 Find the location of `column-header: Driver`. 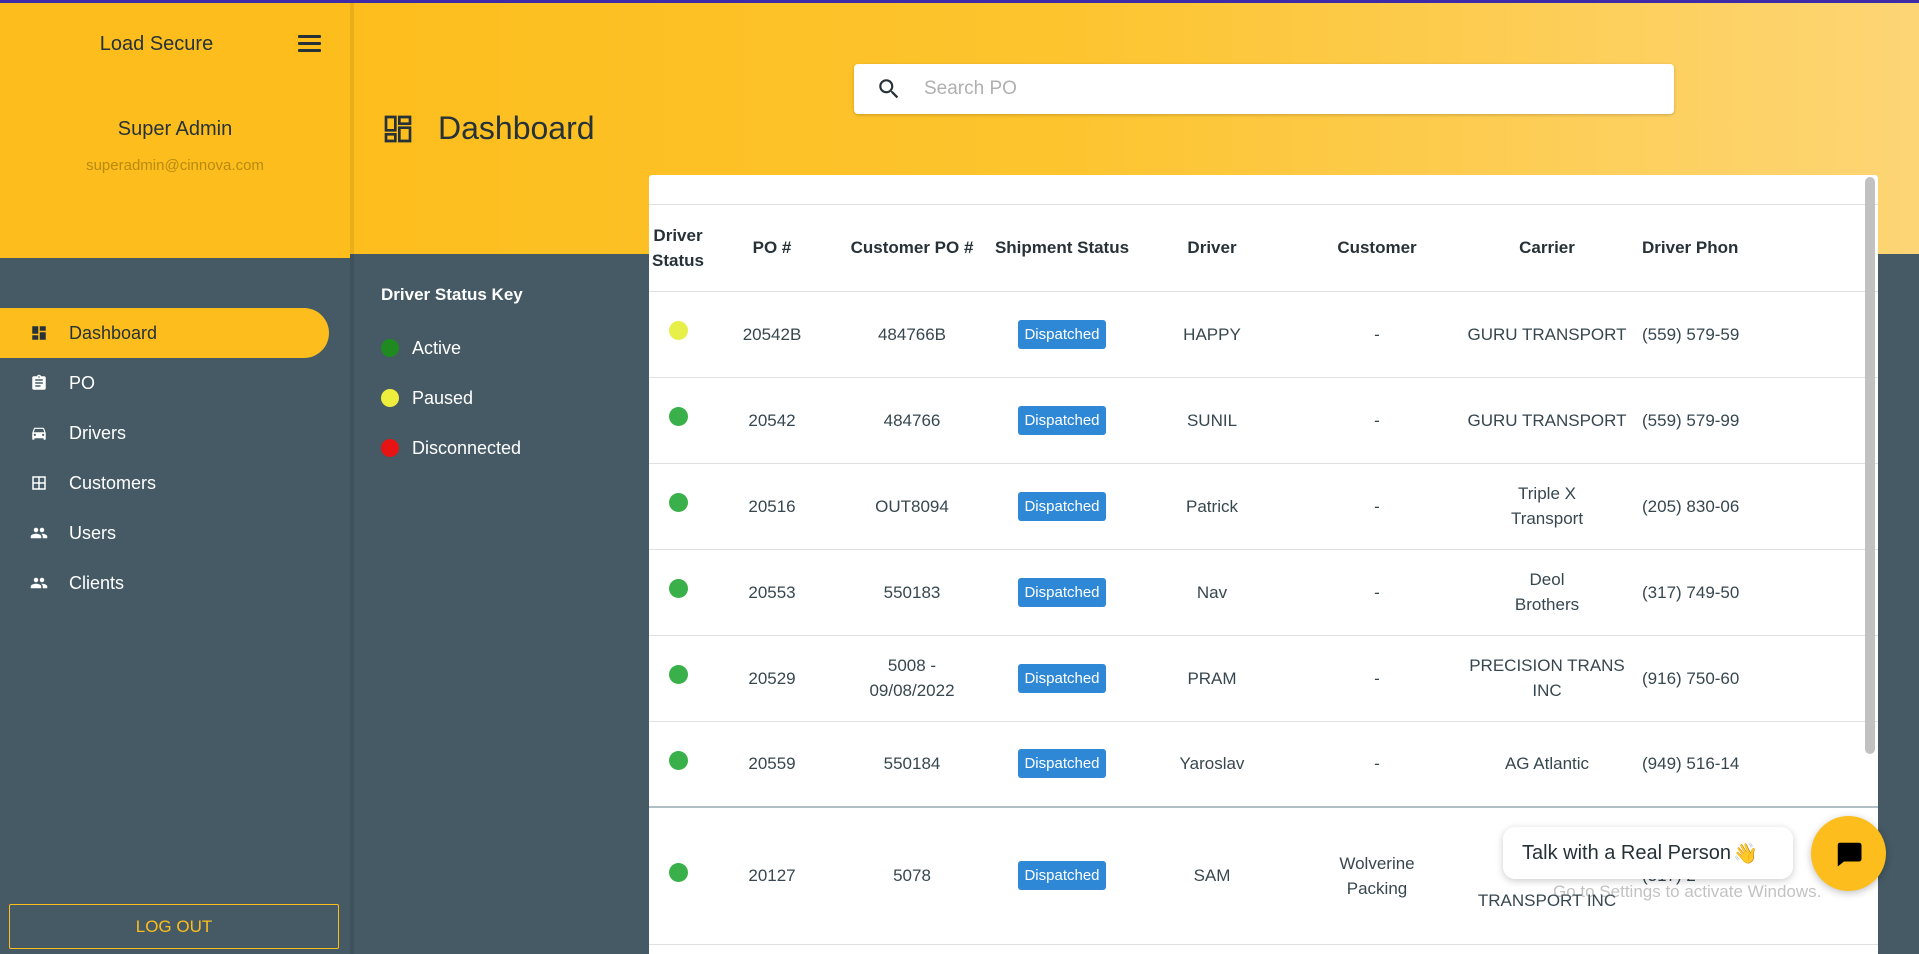

column-header: Driver is located at coordinates (1212, 248).